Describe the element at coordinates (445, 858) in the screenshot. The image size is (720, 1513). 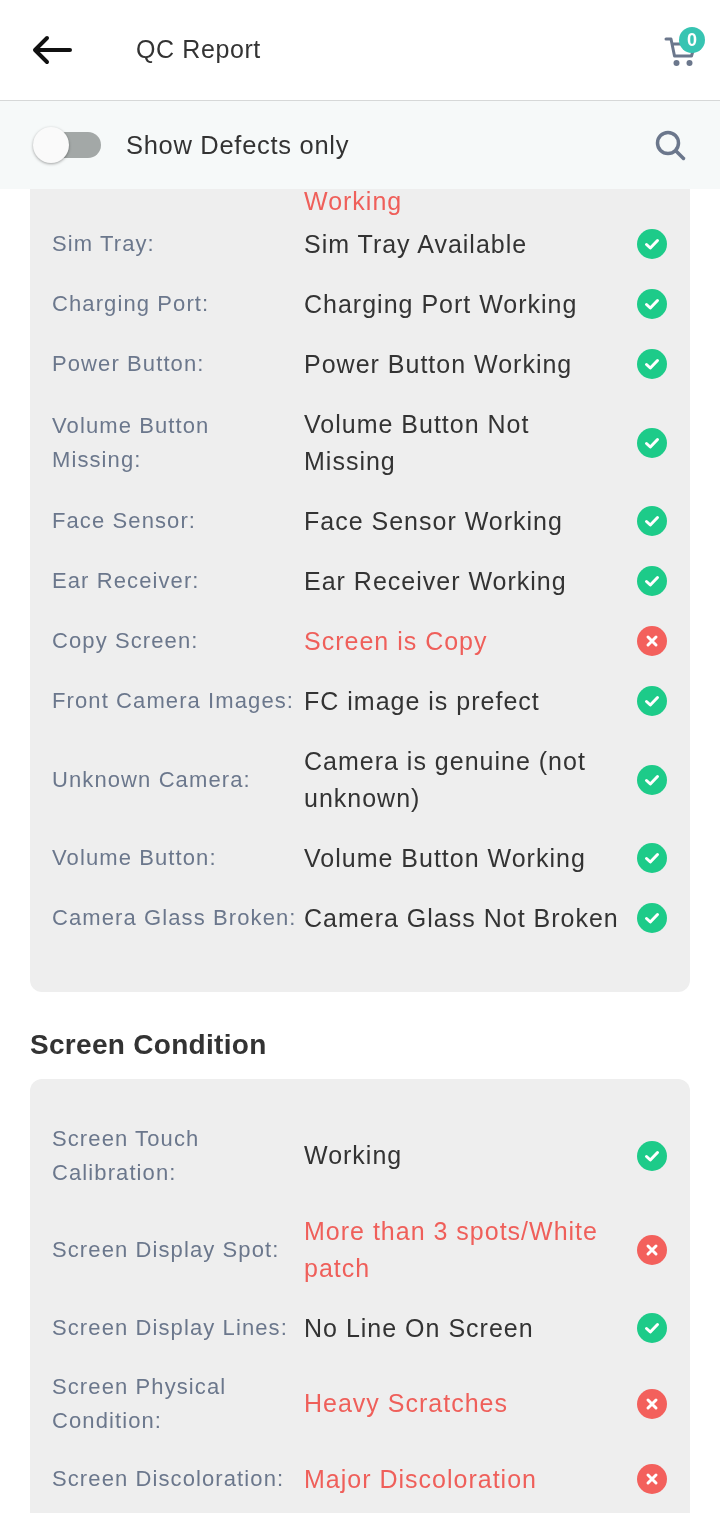
I see `check-result: Volume Button Working` at that location.